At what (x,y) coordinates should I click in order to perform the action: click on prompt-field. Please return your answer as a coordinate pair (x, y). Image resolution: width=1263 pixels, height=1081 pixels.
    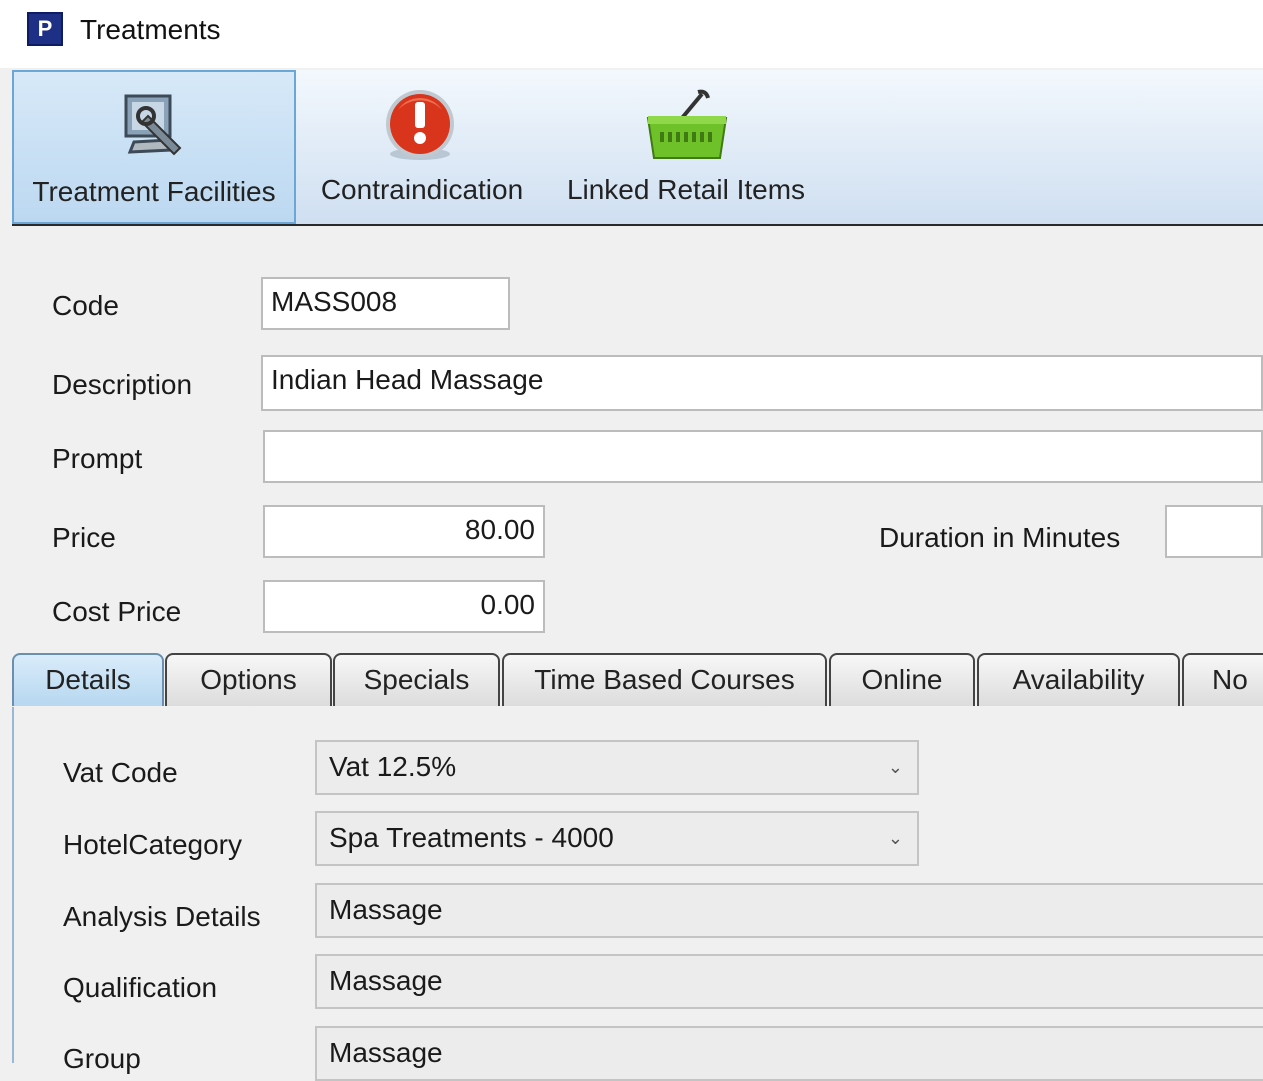
    Looking at the image, I should click on (763, 456).